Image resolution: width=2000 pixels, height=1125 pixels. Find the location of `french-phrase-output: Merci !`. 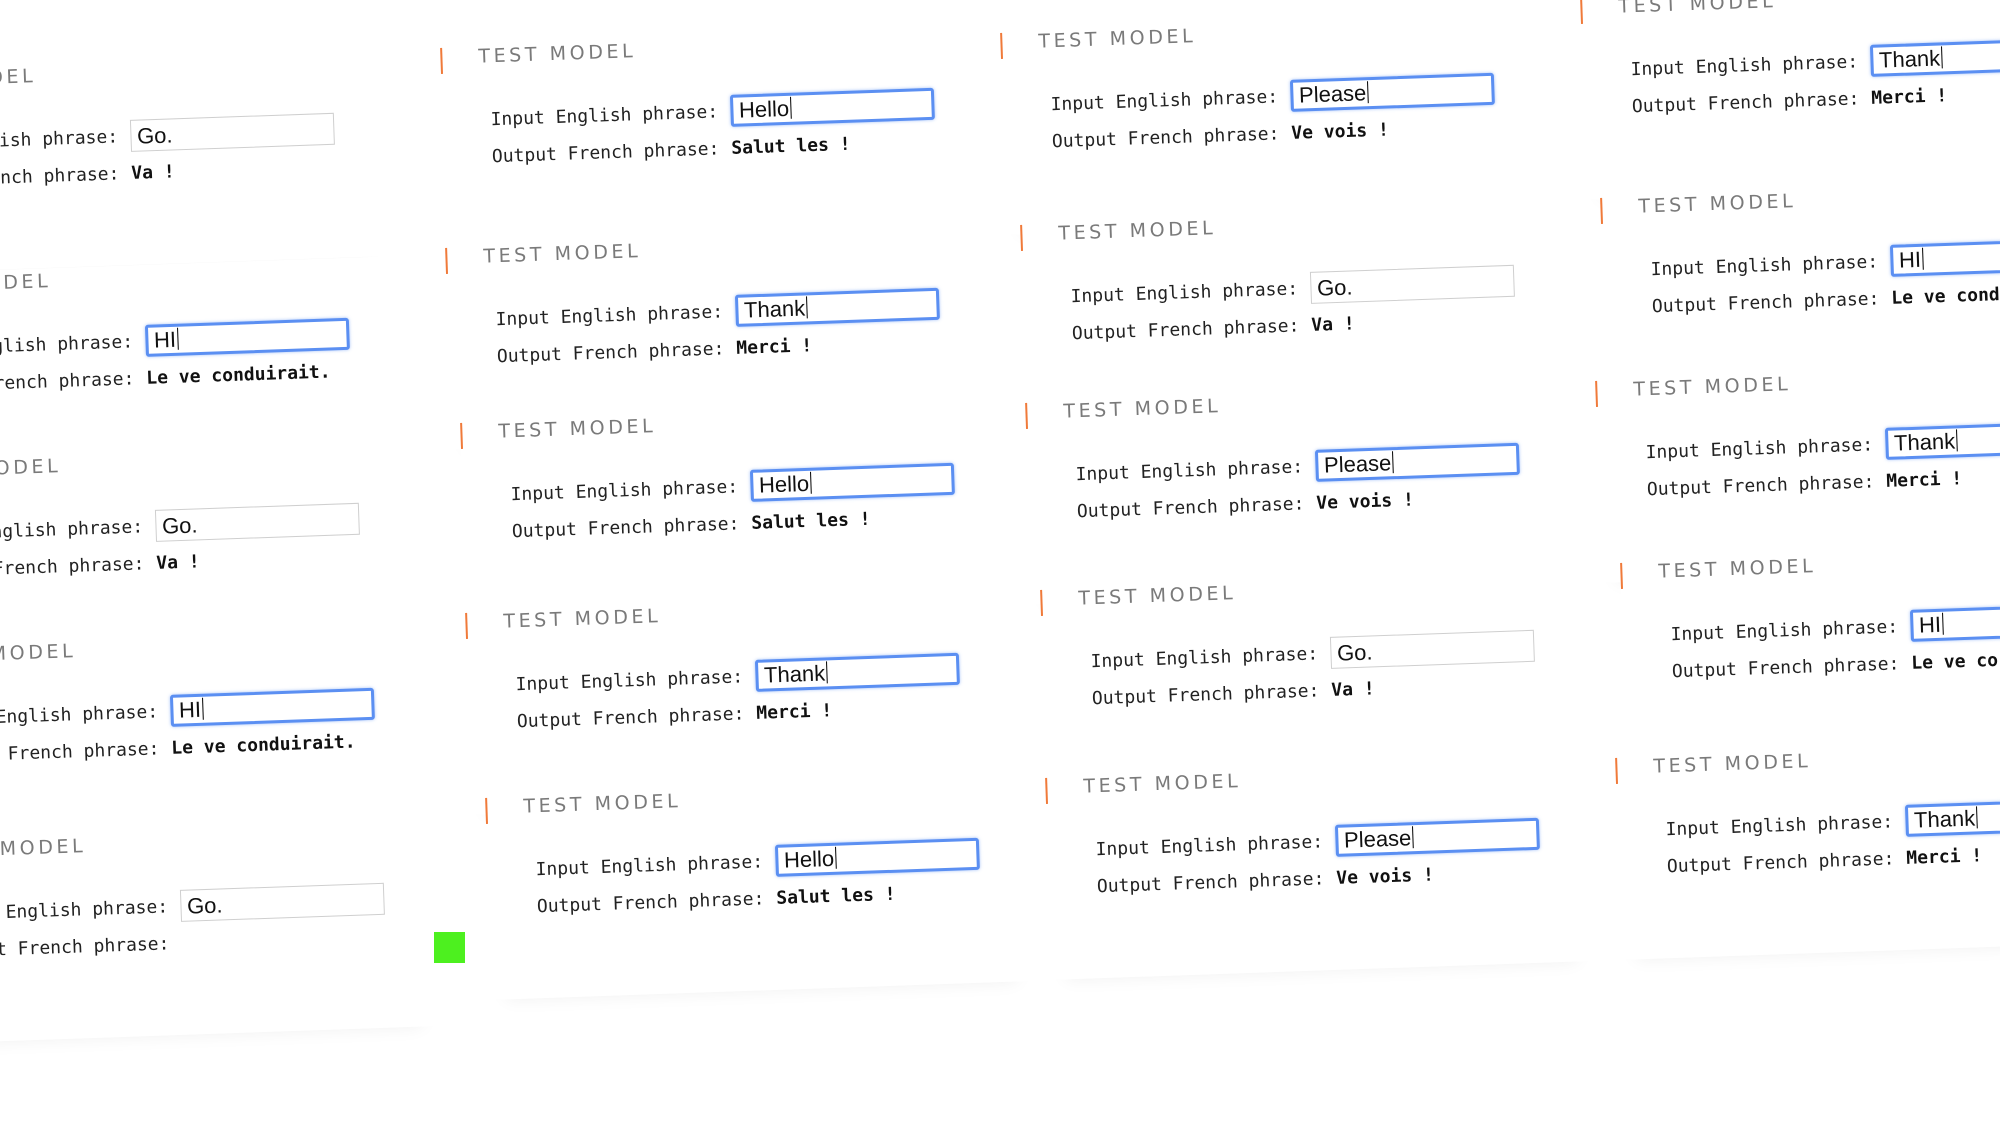

french-phrase-output: Merci ! is located at coordinates (1944, 856).